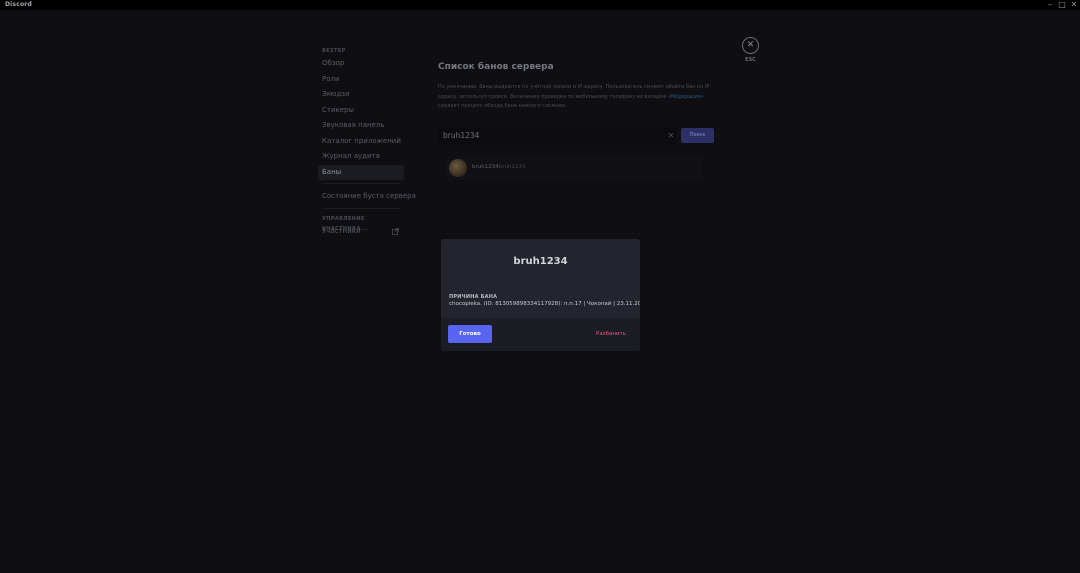 This screenshot has height=573, width=1080. What do you see at coordinates (470, 334) in the screenshot?
I see `done-button: Готово` at bounding box center [470, 334].